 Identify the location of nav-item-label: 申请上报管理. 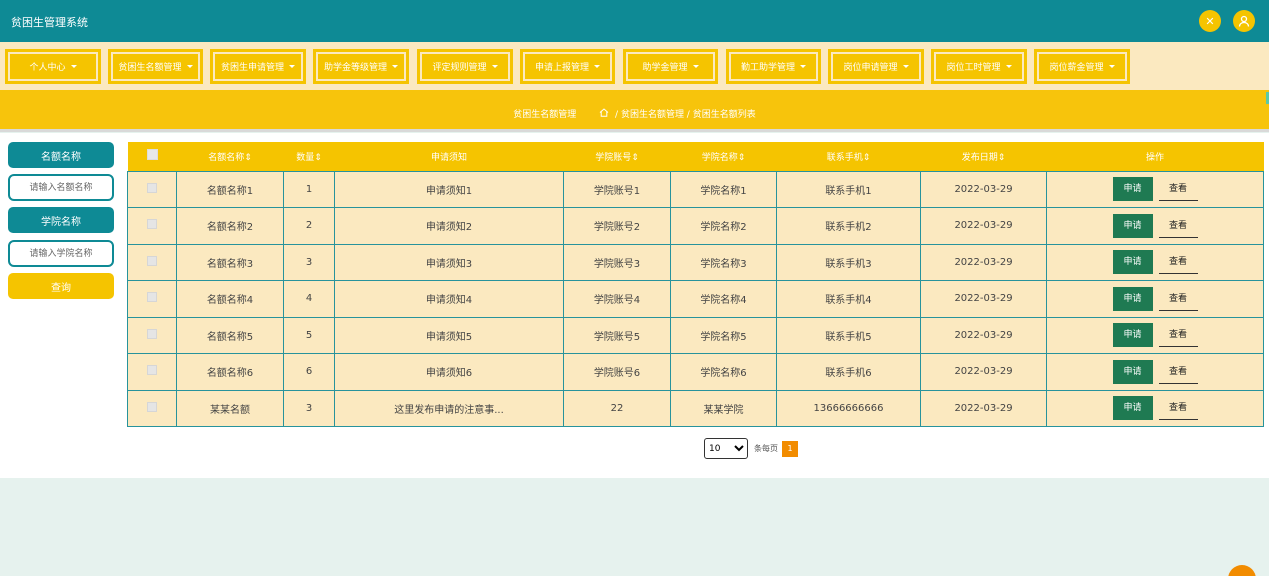
(561, 68).